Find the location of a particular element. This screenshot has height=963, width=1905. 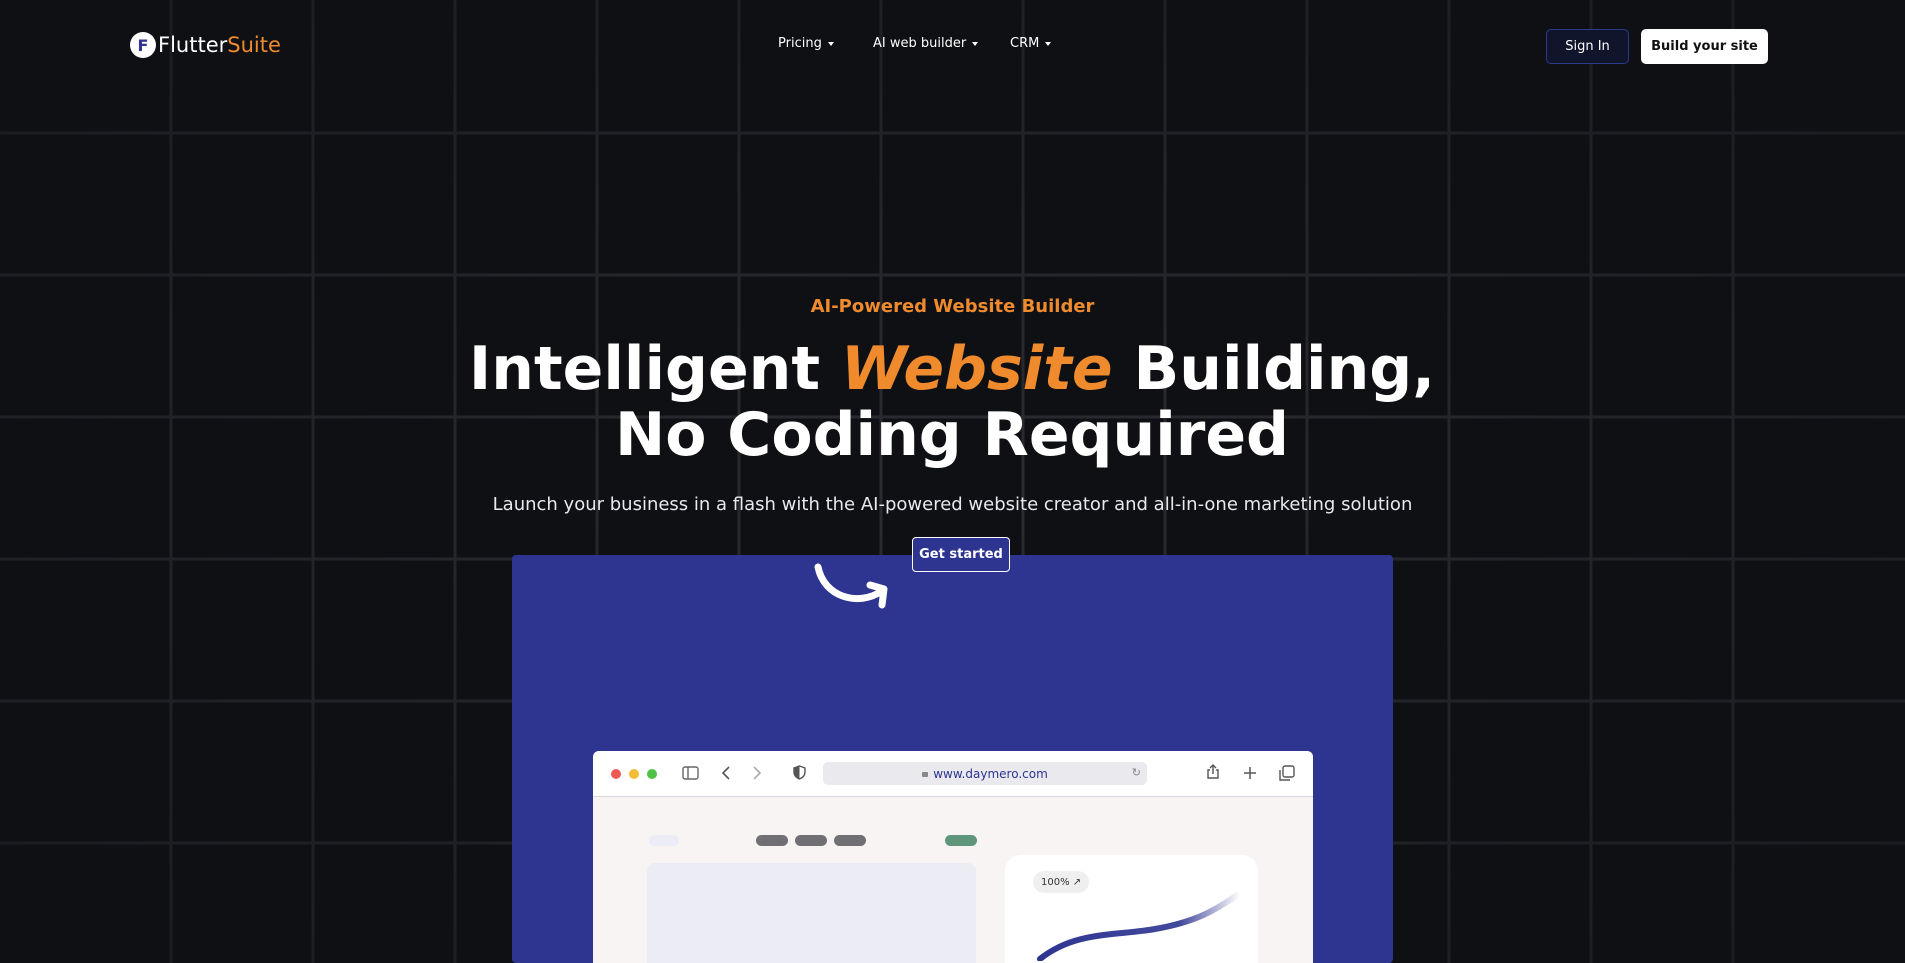

url-bar: www.daymero.com ↻ is located at coordinates (985, 773).